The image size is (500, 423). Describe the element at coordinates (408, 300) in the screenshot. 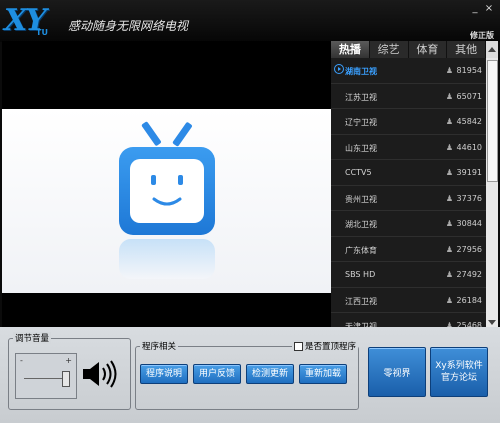

I see `channel-row: 江西卫视 ♟ 26184` at that location.